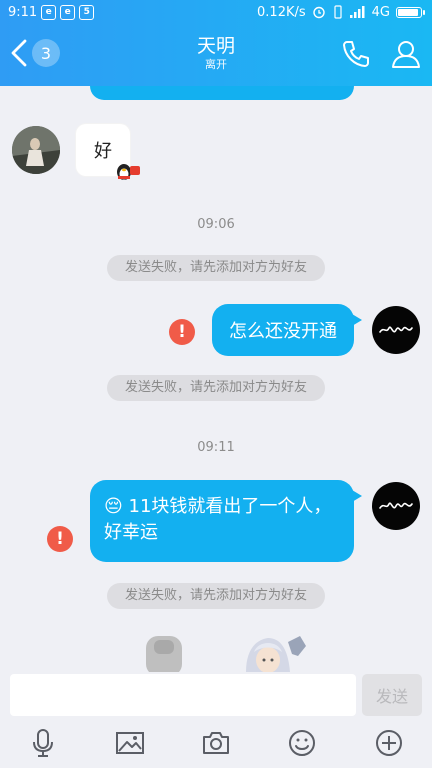  Describe the element at coordinates (392, 695) in the screenshot. I see `send-button: 发送` at that location.